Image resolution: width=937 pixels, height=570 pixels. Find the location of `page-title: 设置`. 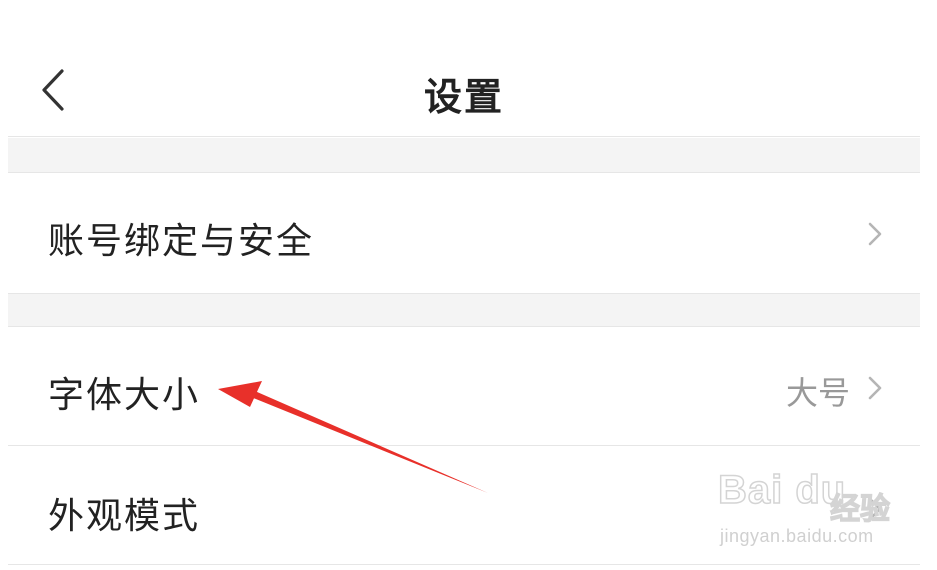

page-title: 设置 is located at coordinates (463, 97).